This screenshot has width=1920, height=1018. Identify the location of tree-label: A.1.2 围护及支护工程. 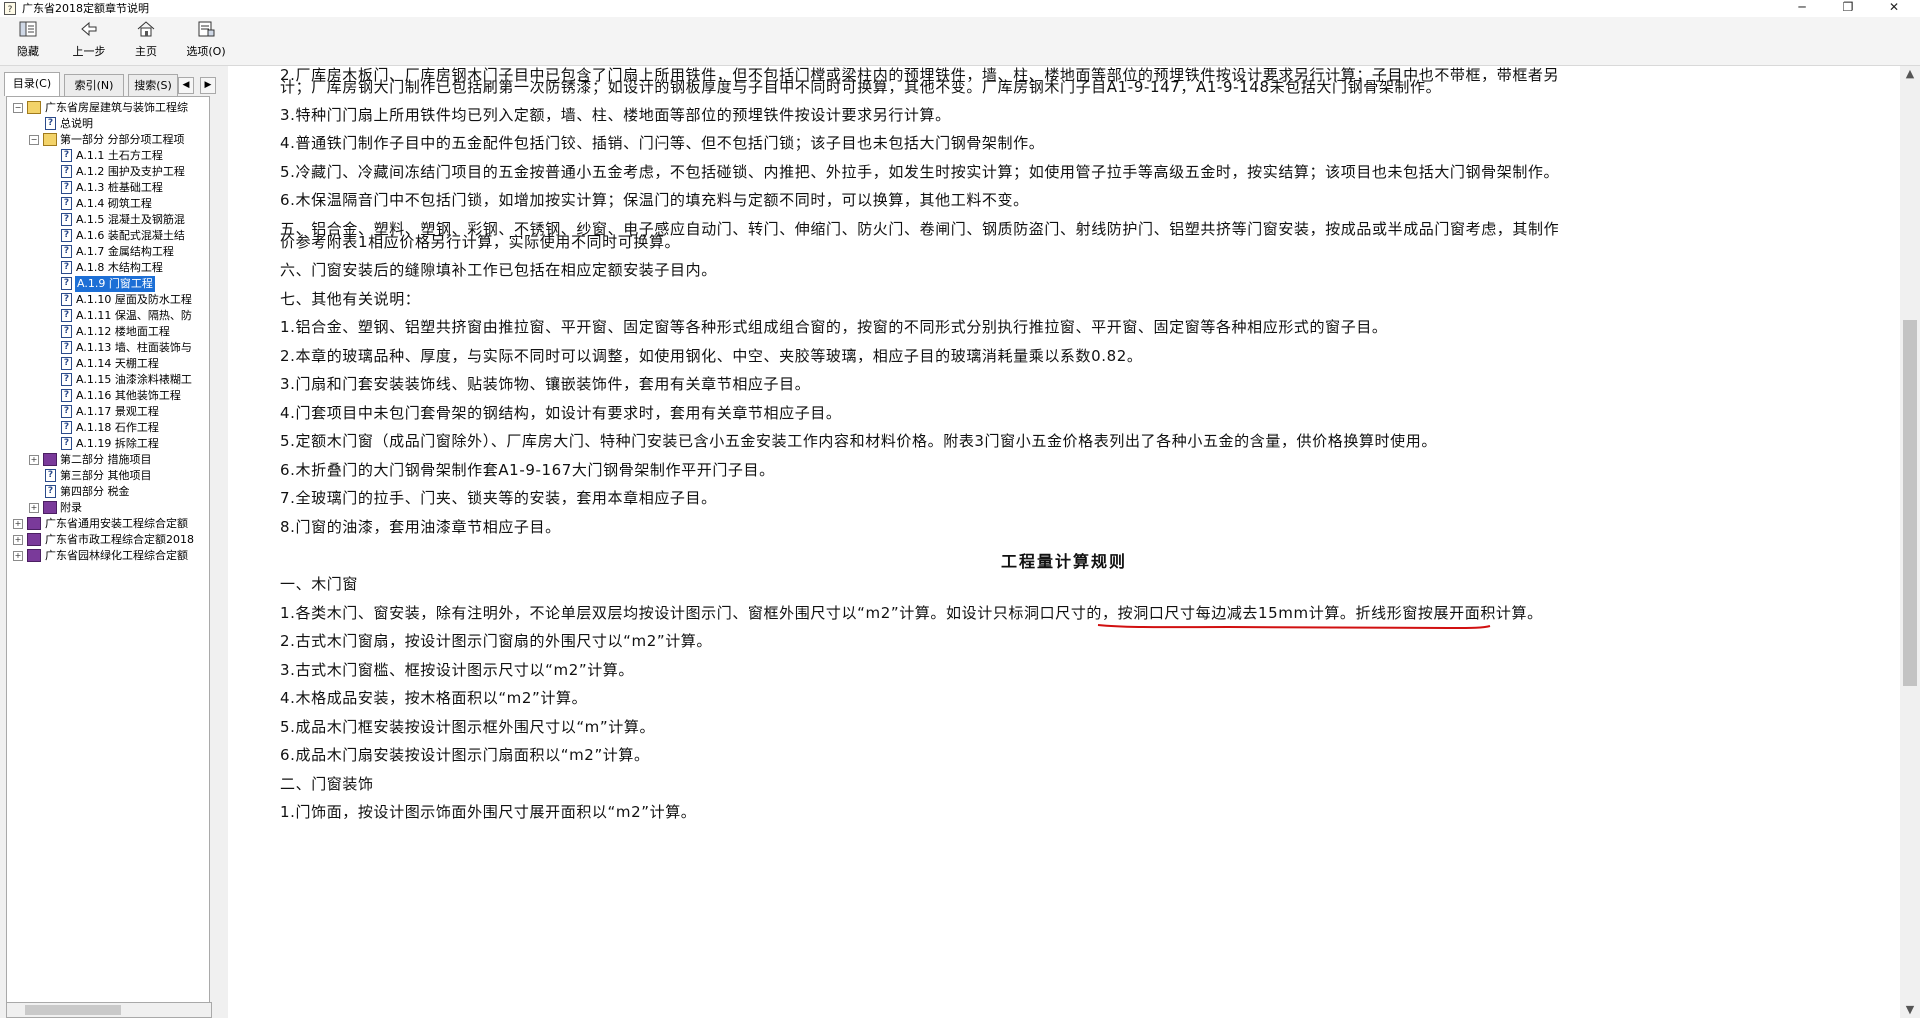
(130, 171).